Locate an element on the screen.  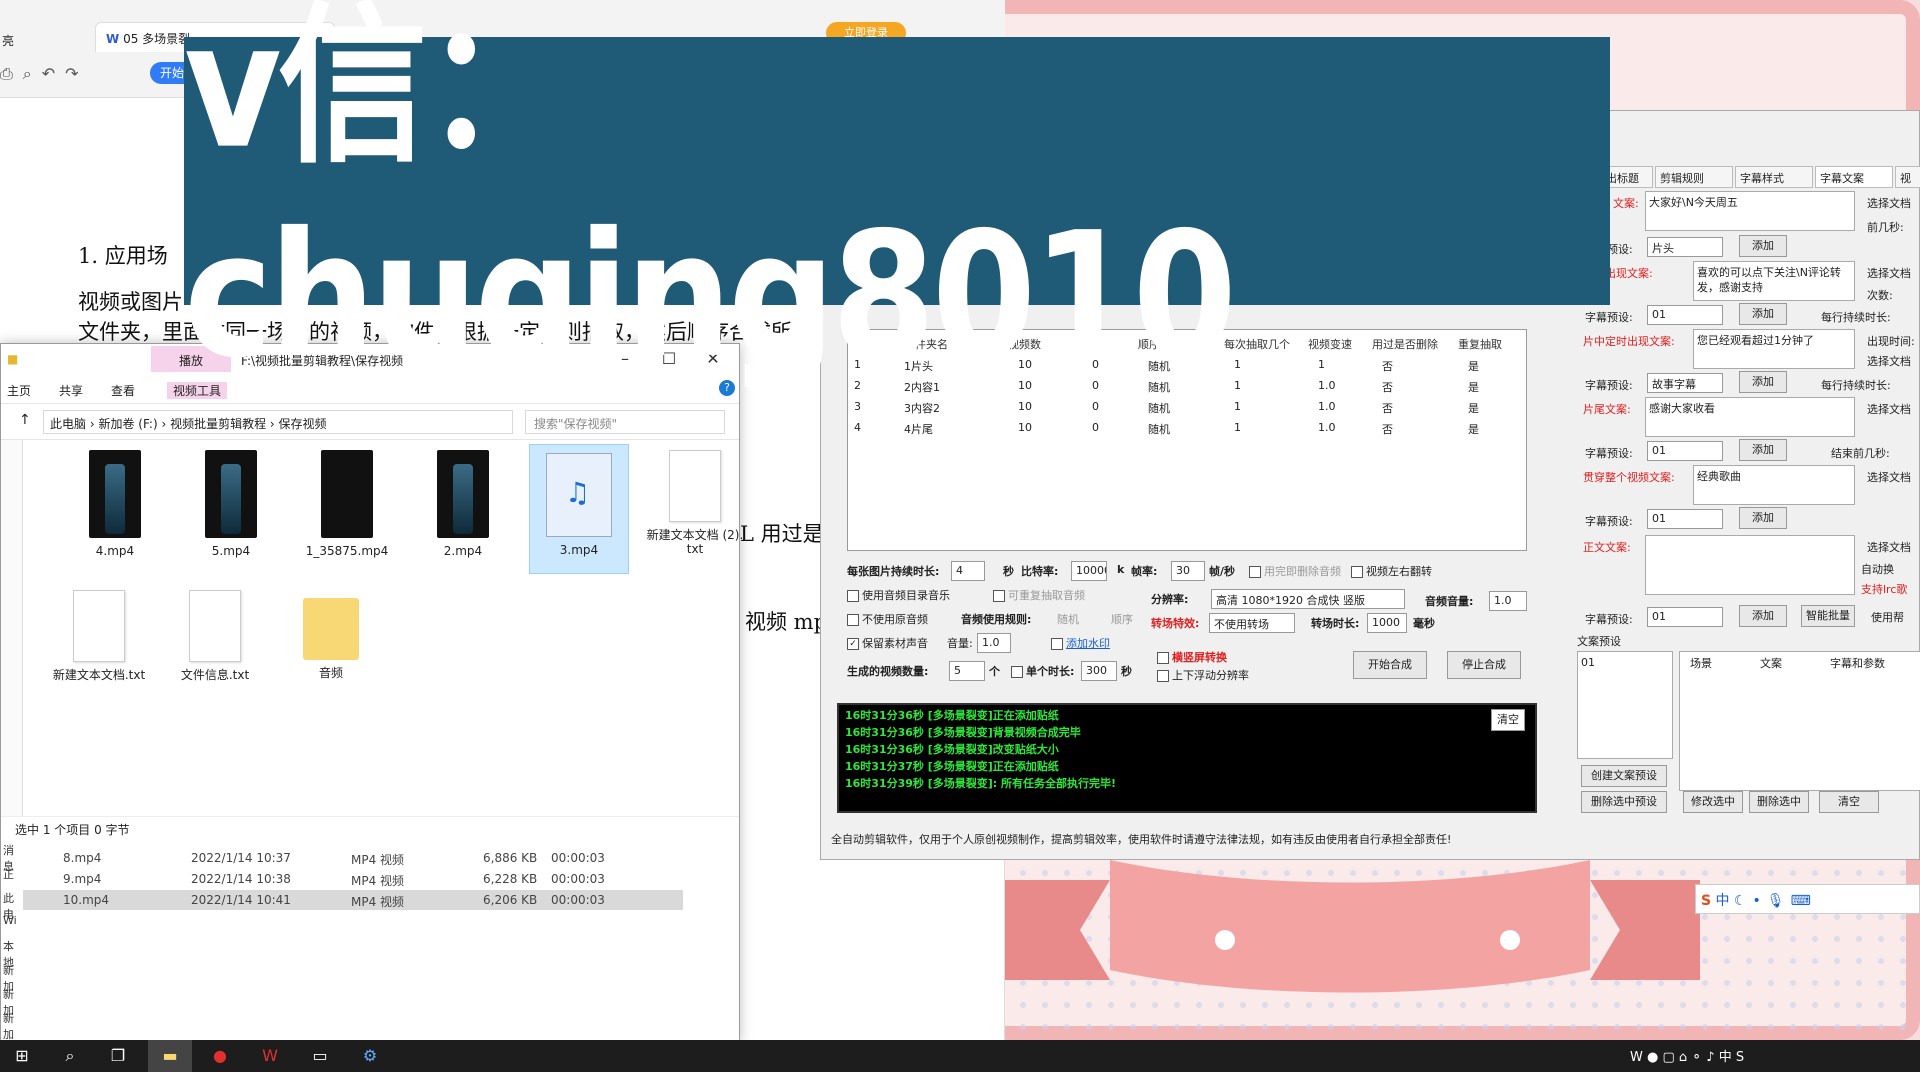
fps-input: 30 is located at coordinates (1188, 571).